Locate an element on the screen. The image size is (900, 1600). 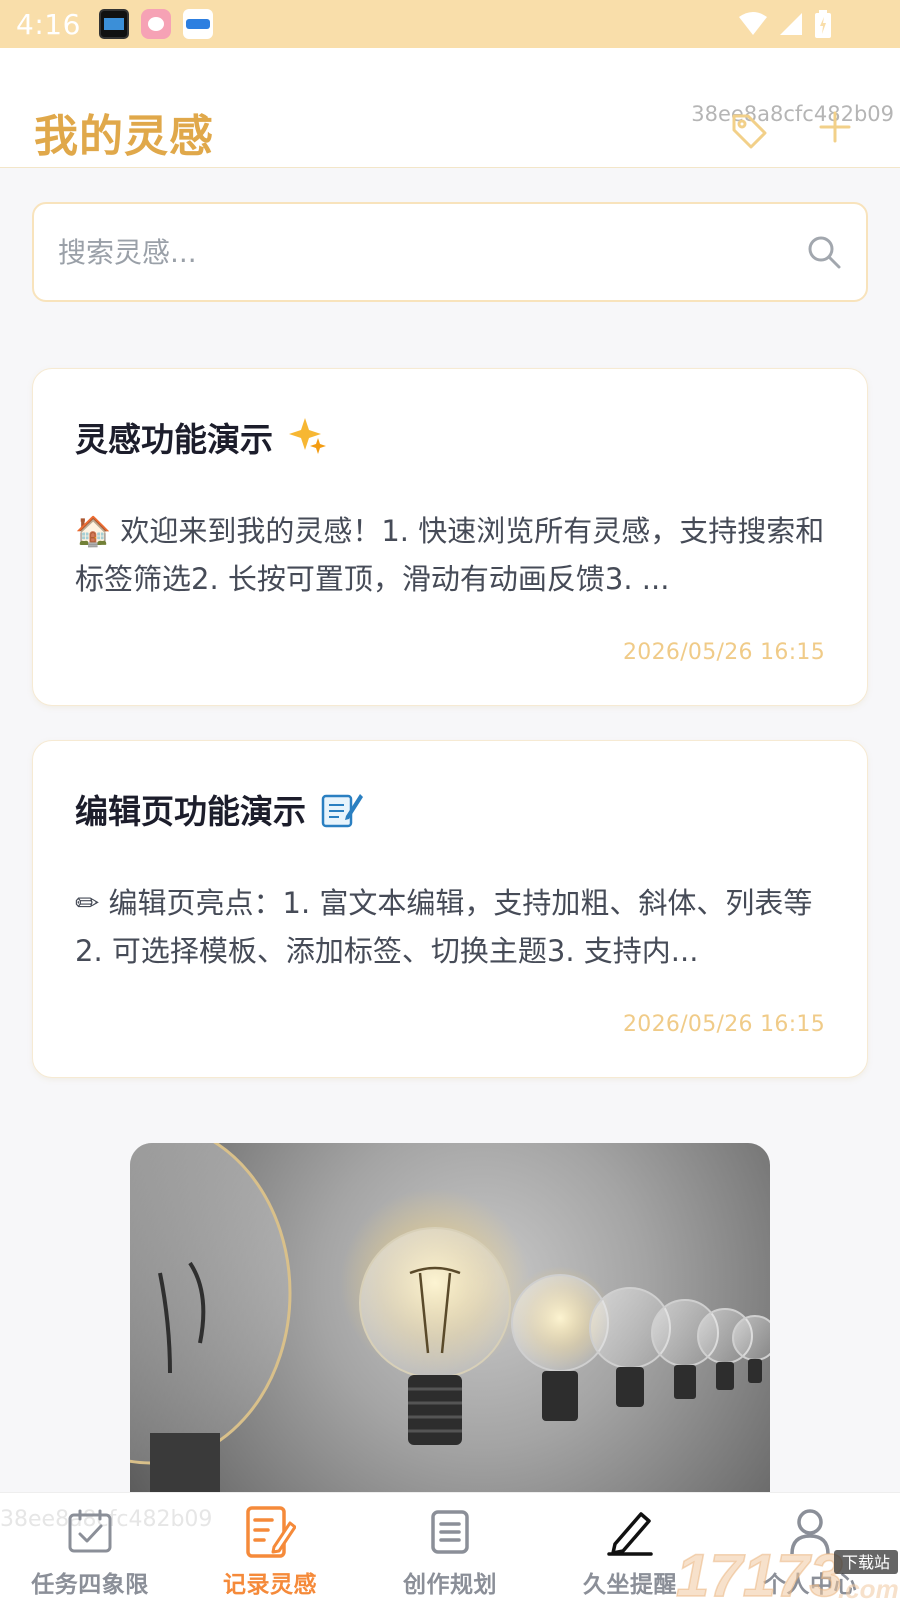
note-title-text: 灵感功能演示 is located at coordinates (174, 439).